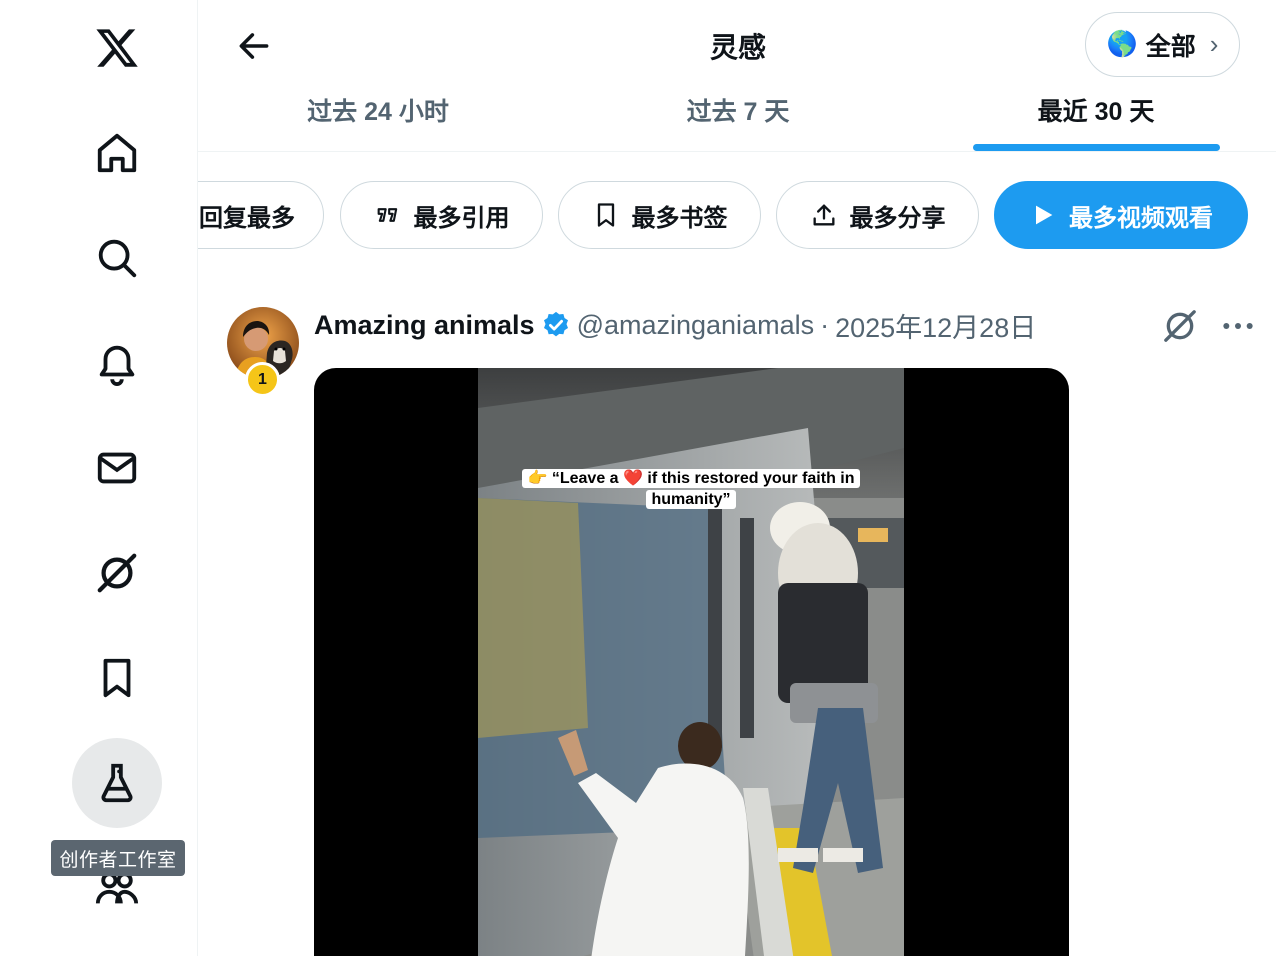 This screenshot has width=1276, height=956. Describe the element at coordinates (247, 218) in the screenshot. I see `chip-label: 回复最多` at that location.